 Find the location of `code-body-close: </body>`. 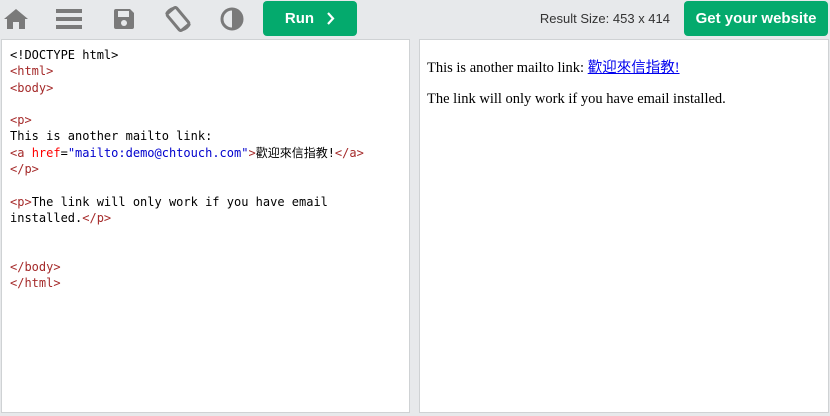

code-body-close: </body> is located at coordinates (35, 266).